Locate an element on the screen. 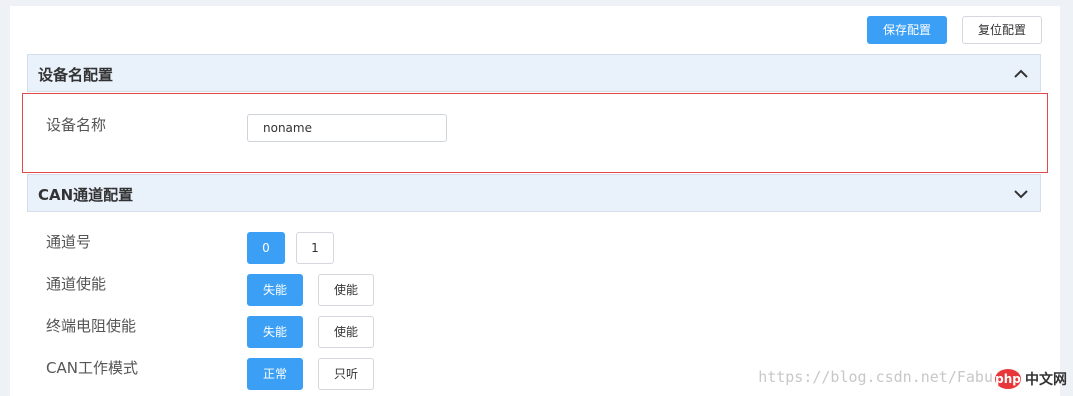  chevron-up-icon is located at coordinates (1021, 74).